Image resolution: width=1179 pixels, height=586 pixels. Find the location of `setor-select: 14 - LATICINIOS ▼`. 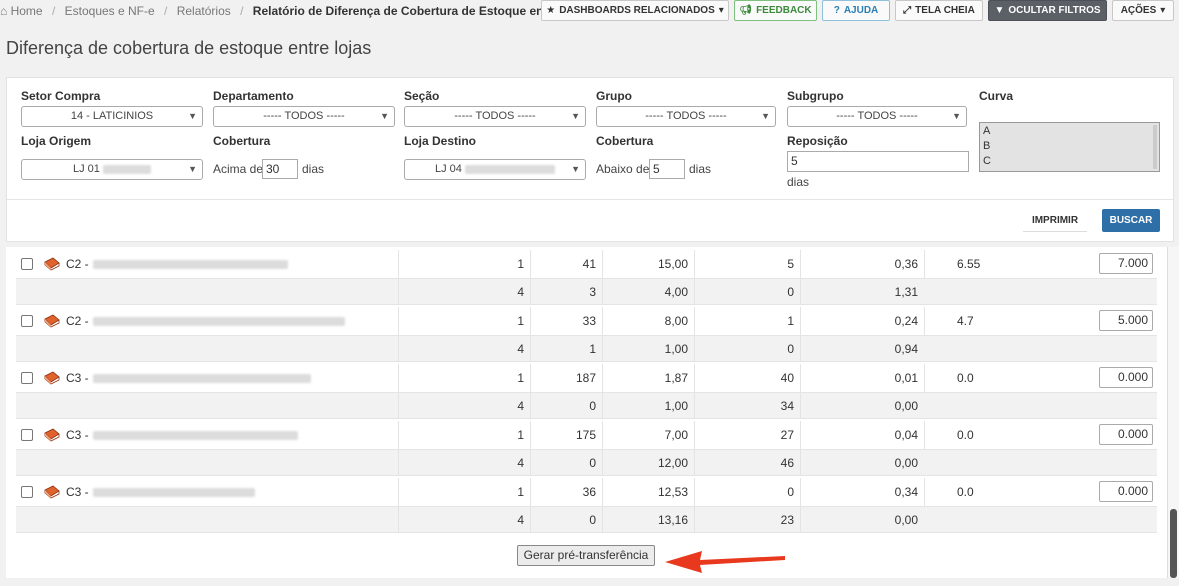

setor-select: 14 - LATICINIOS ▼ is located at coordinates (112, 116).